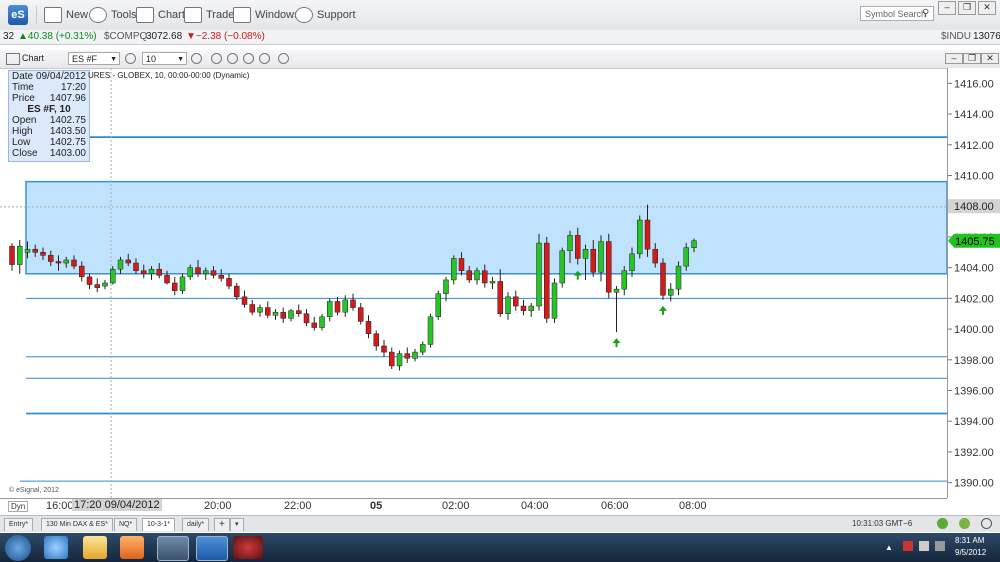 This screenshot has width=1000, height=562. I want to click on chart-button: Chart, so click(160, 15).